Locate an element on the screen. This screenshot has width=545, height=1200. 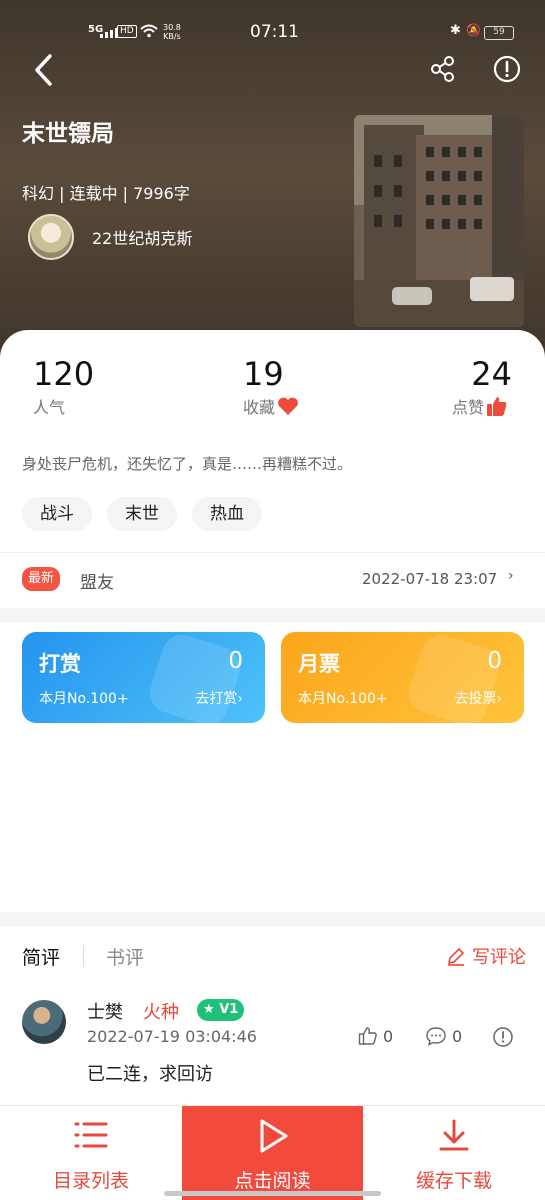
read-button: 点击阅读 is located at coordinates (272, 1153).